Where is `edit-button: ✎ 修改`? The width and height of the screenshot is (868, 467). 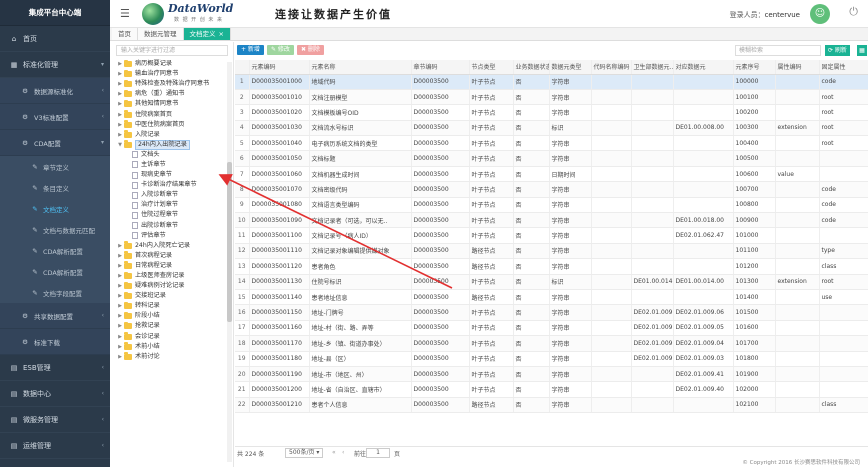 edit-button: ✎ 修改 is located at coordinates (280, 50).